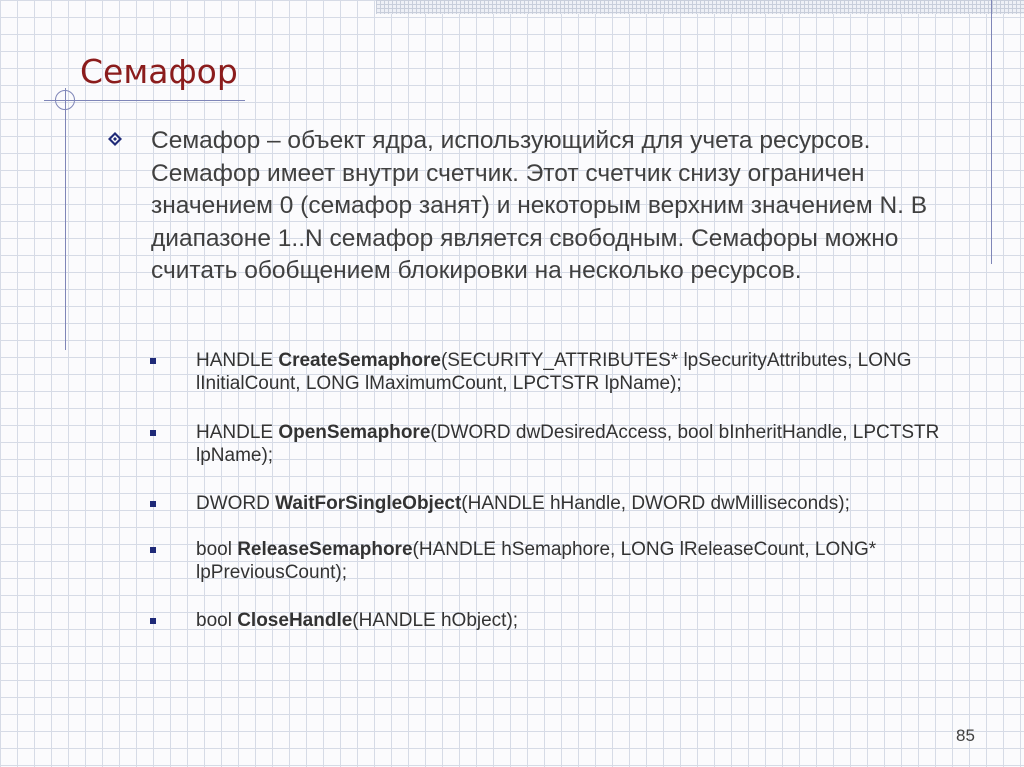 Image resolution: width=1024 pixels, height=767 pixels. Describe the element at coordinates (965, 735) in the screenshot. I see `page-number: 85` at that location.